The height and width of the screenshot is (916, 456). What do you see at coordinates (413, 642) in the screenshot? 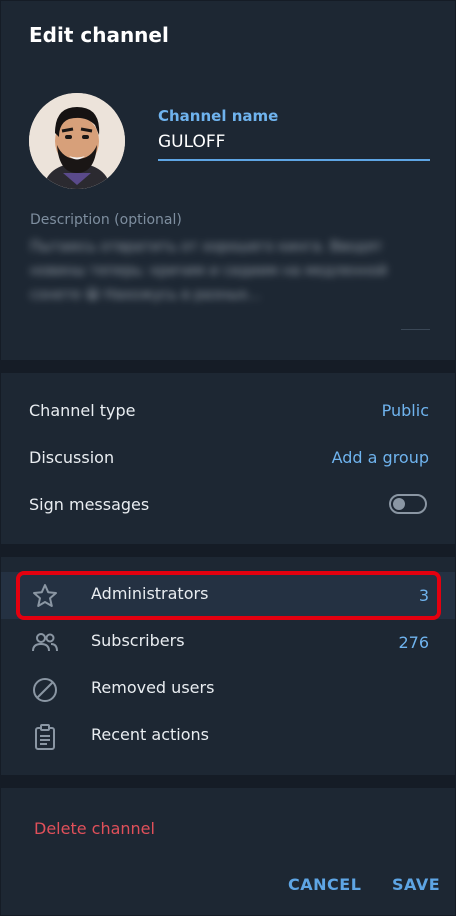
I see `subscribers-count: 276` at bounding box center [413, 642].